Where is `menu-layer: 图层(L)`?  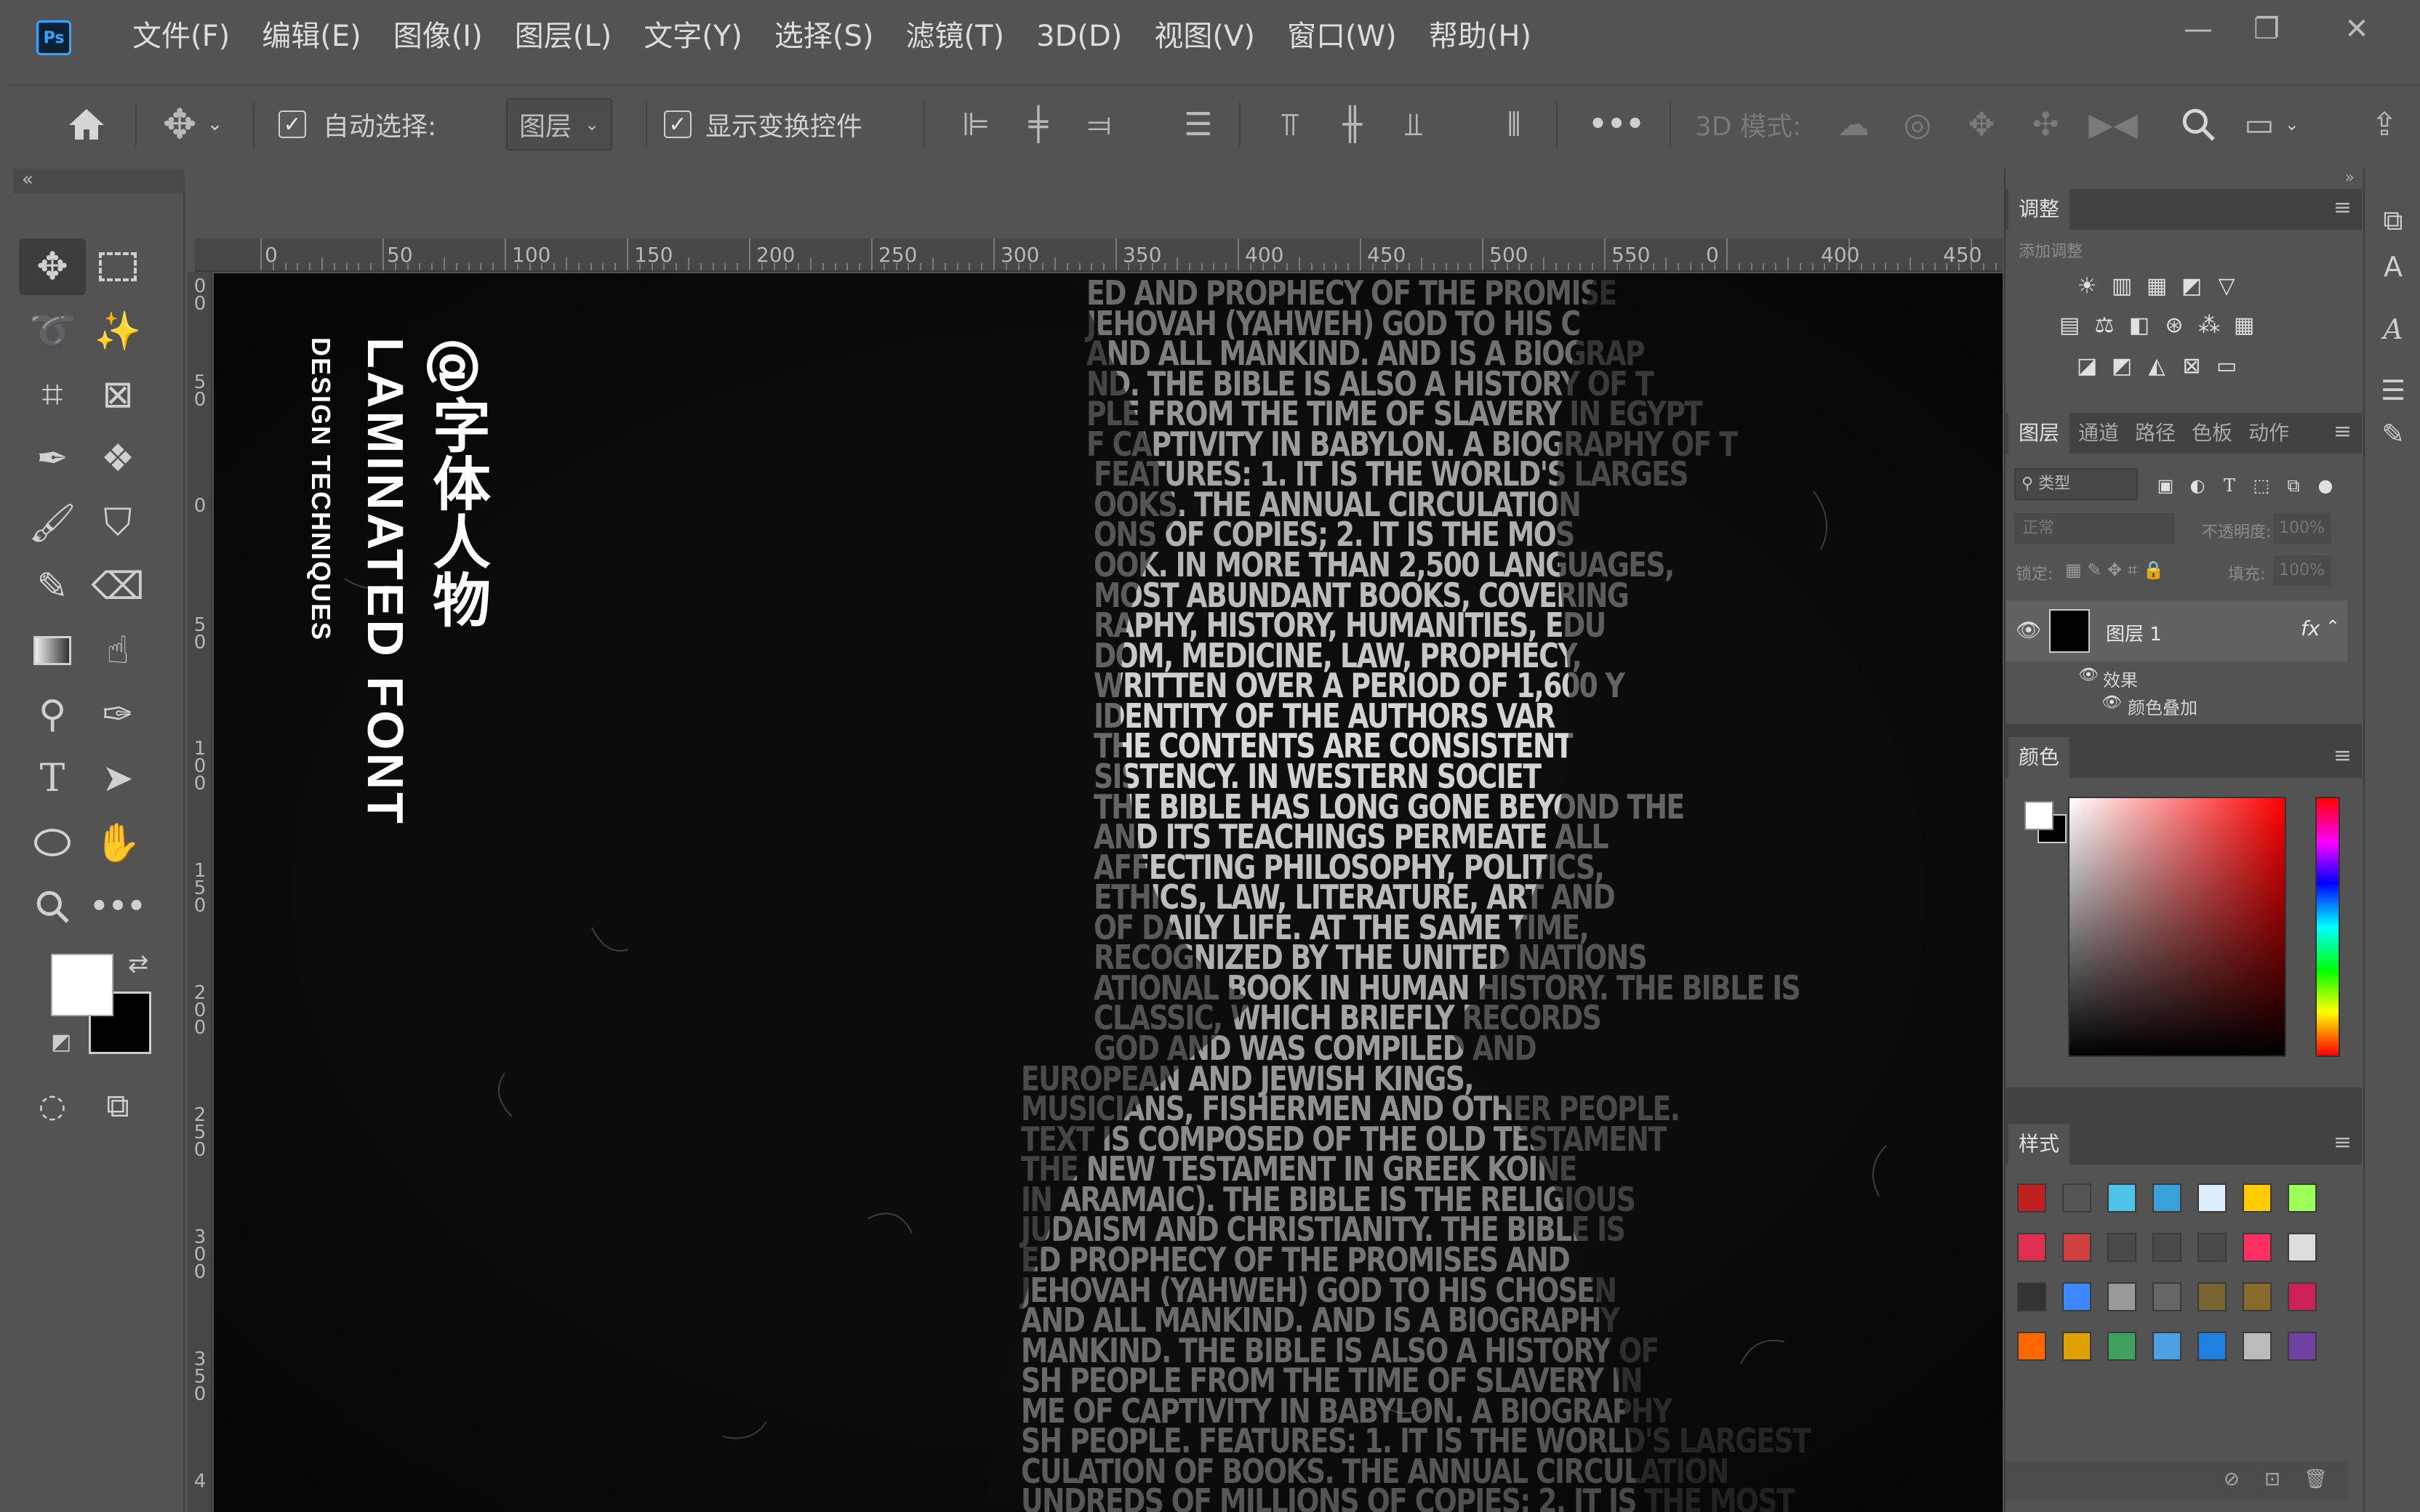 menu-layer: 图层(L) is located at coordinates (563, 36).